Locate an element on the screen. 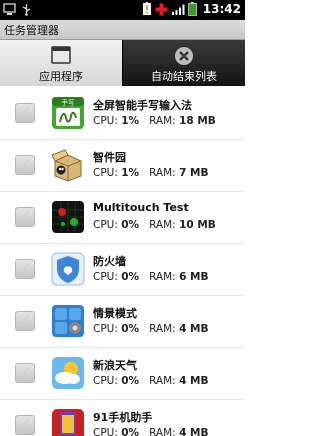 This screenshot has width=320, height=436. app-stats: CPU: 1% RAM: 18 MB is located at coordinates (154, 121).